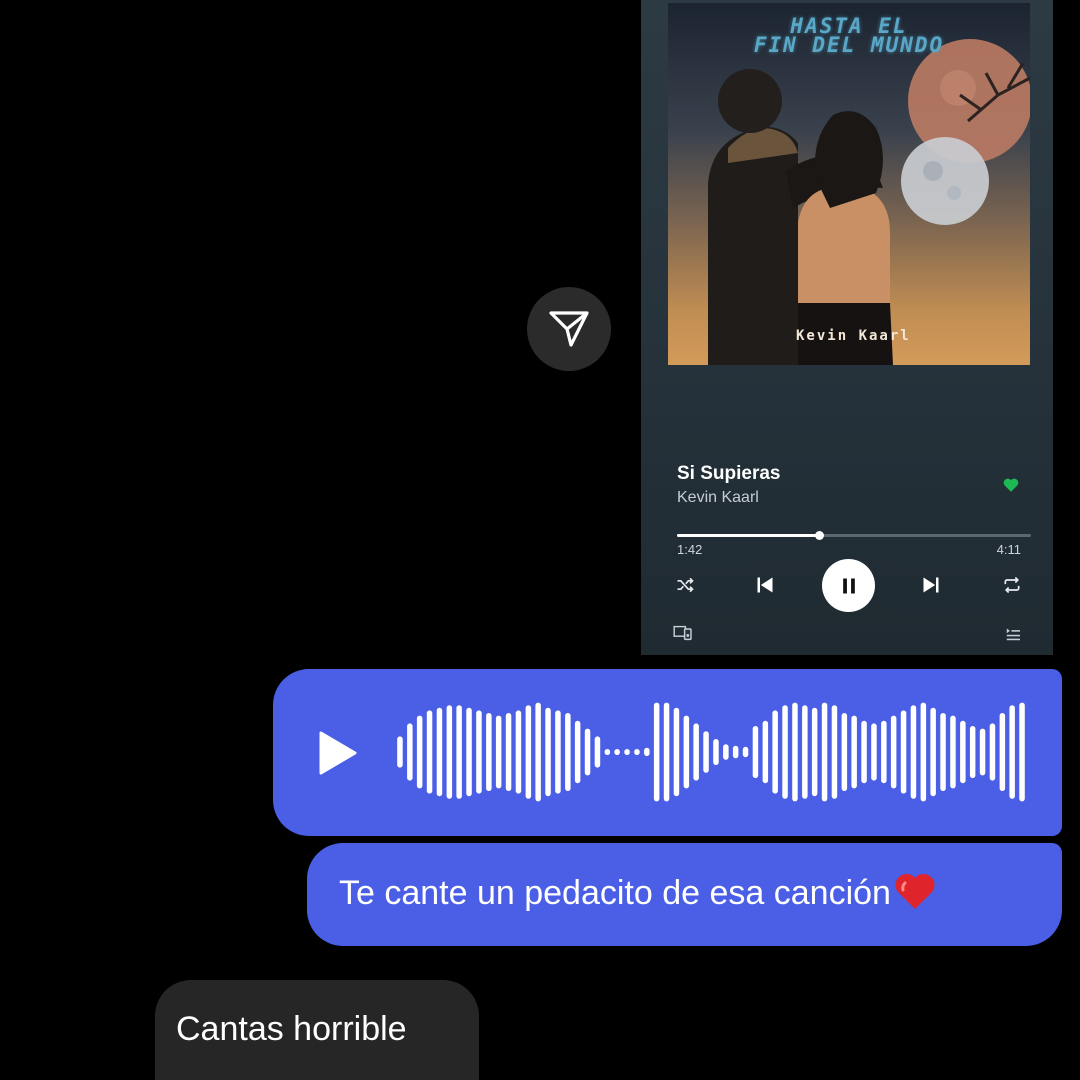 Image resolution: width=1080 pixels, height=1080 pixels. Describe the element at coordinates (291, 1029) in the screenshot. I see `received-message-text: Cantas horrible` at that location.